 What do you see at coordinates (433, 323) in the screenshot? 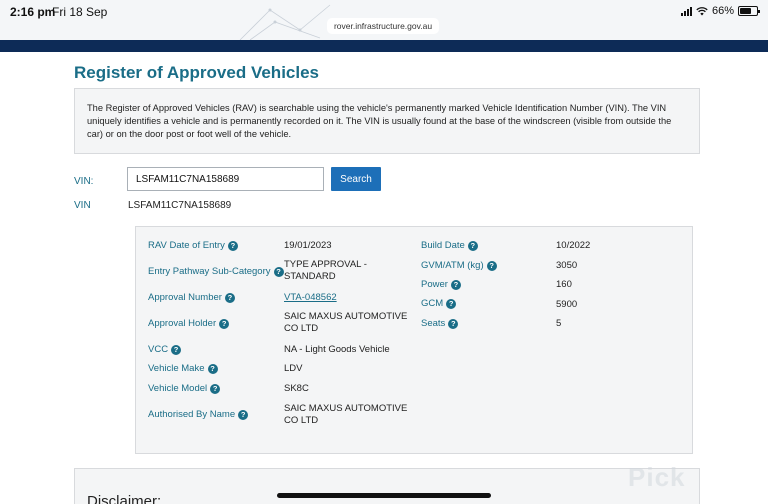
I see `label-text: Seats` at bounding box center [433, 323].